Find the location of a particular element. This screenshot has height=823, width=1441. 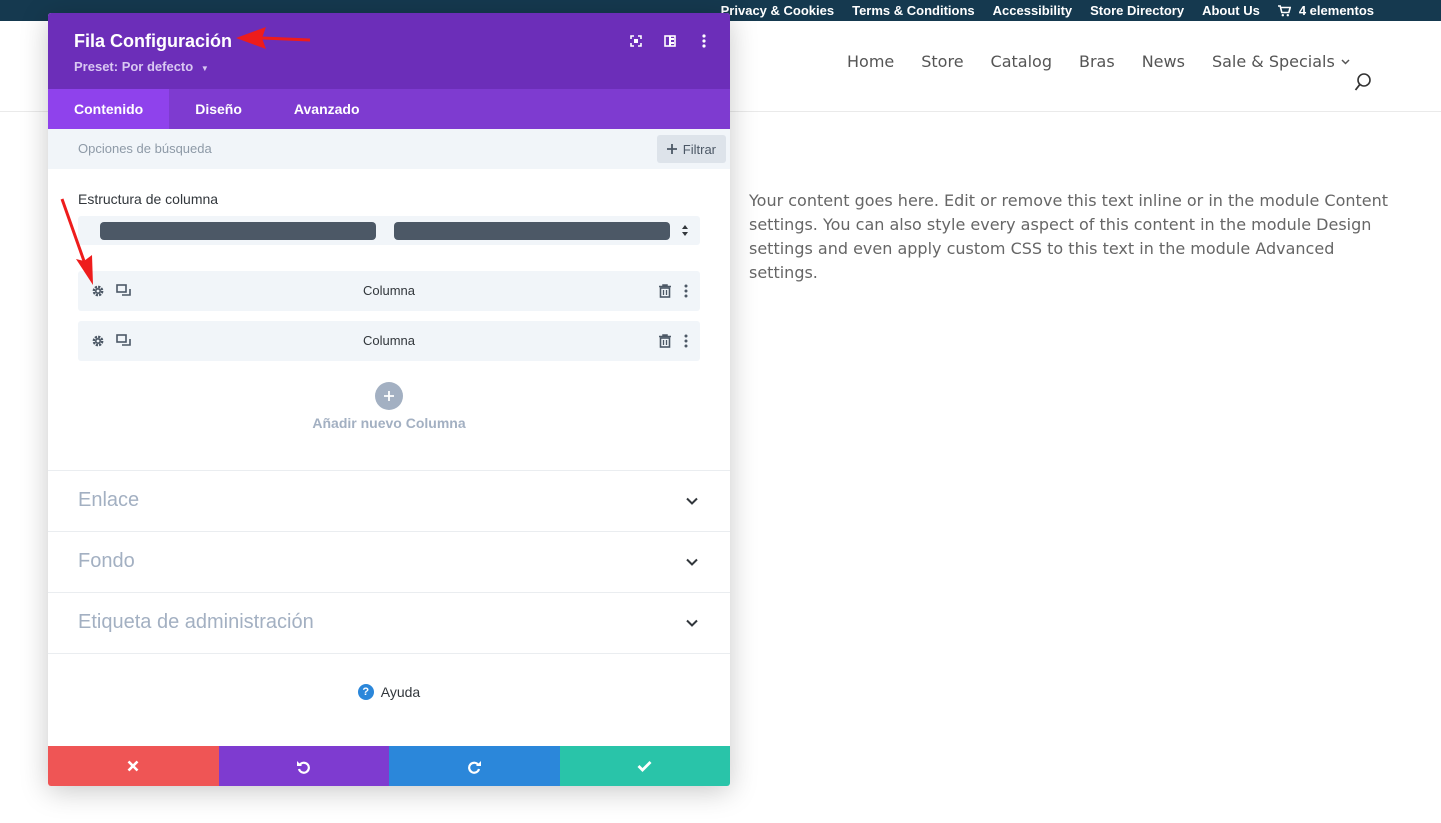

toggle-enlace: Enlace is located at coordinates (389, 500).